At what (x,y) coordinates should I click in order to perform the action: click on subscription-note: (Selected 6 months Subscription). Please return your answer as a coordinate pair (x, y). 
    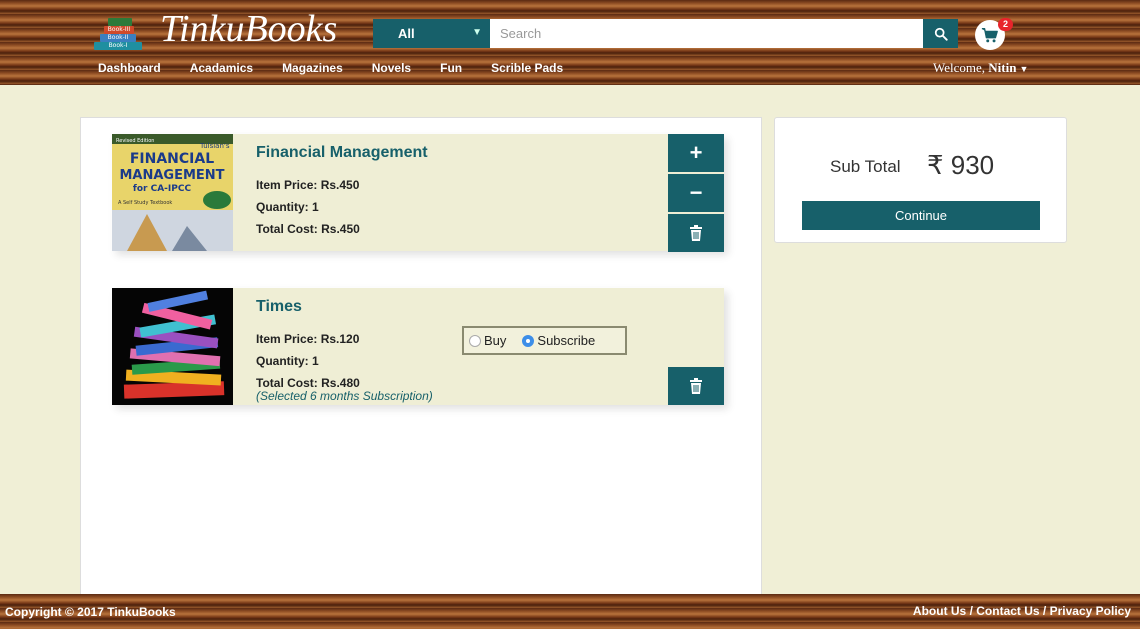
    Looking at the image, I should click on (344, 396).